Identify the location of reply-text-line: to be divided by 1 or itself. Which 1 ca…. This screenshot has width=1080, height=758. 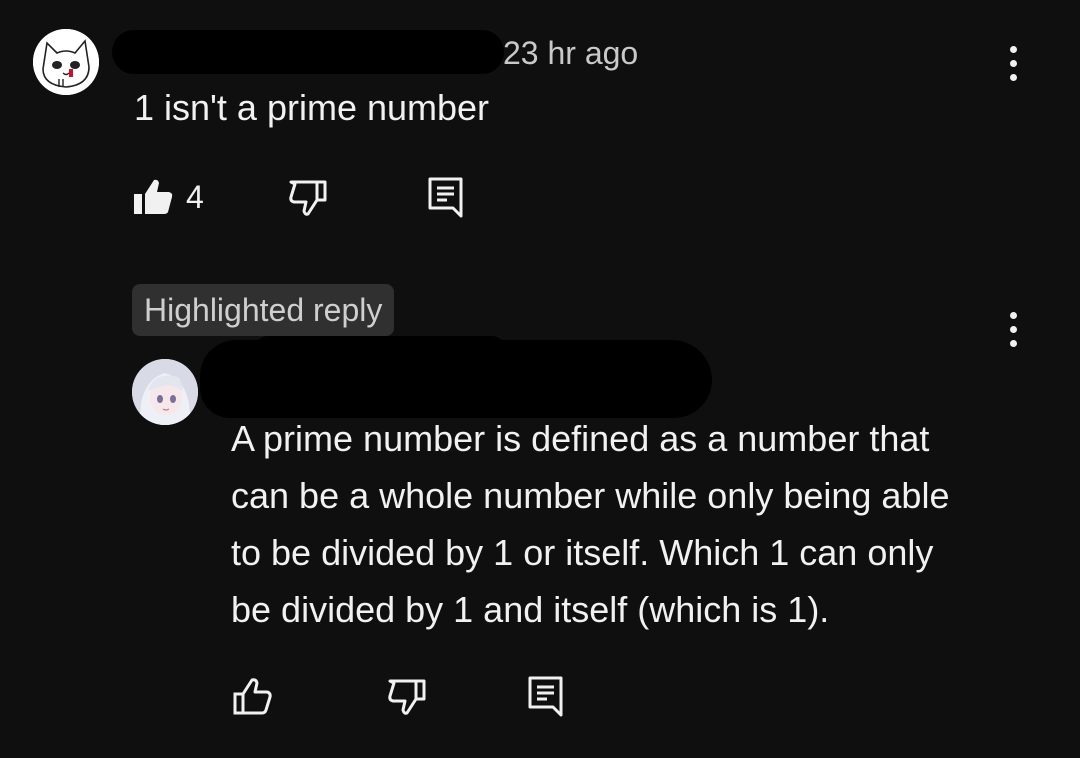
(582, 552).